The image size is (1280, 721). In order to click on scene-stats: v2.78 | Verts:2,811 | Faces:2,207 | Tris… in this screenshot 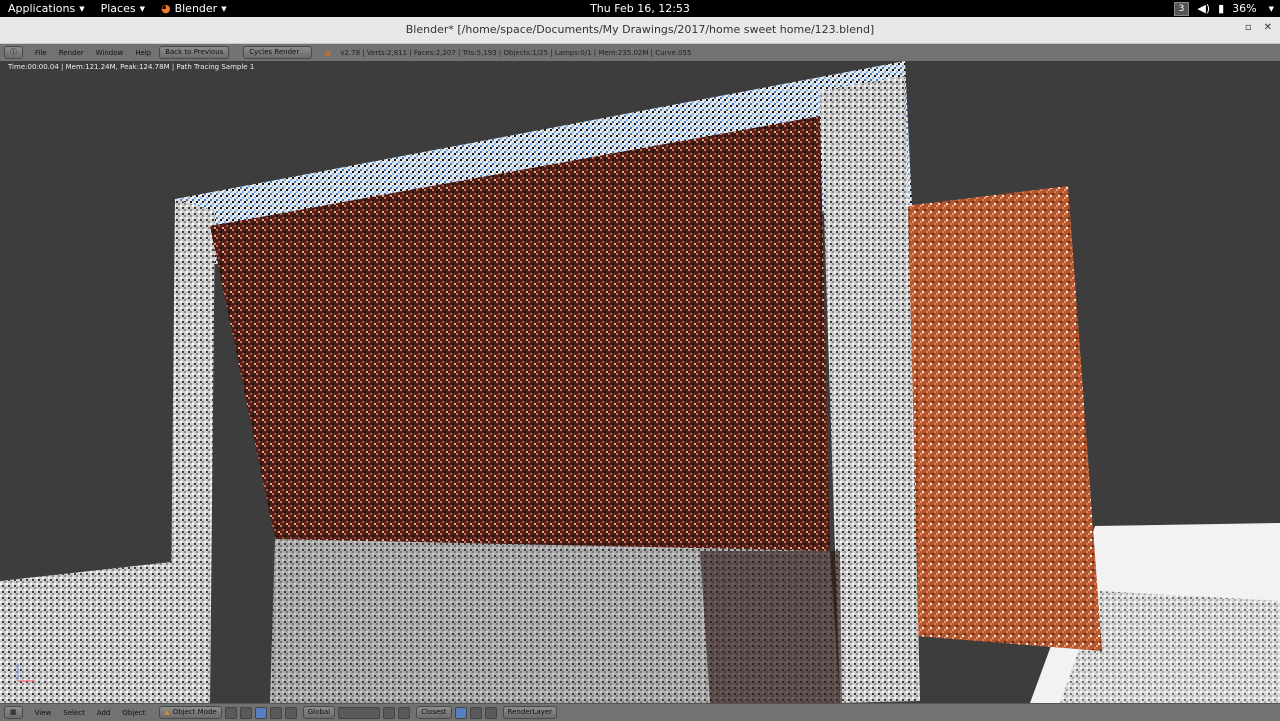, I will do `click(516, 52)`.